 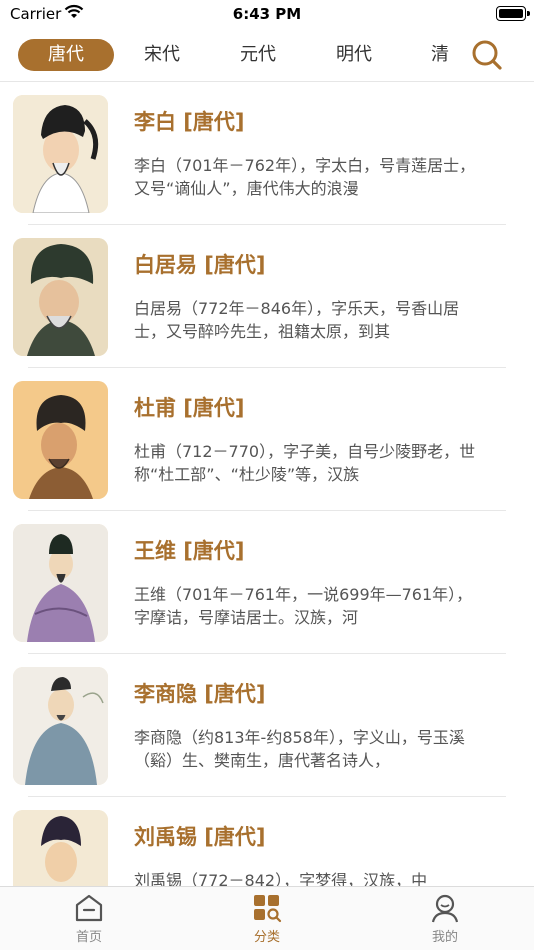 I want to click on tab-category: 分类, so click(x=267, y=919).